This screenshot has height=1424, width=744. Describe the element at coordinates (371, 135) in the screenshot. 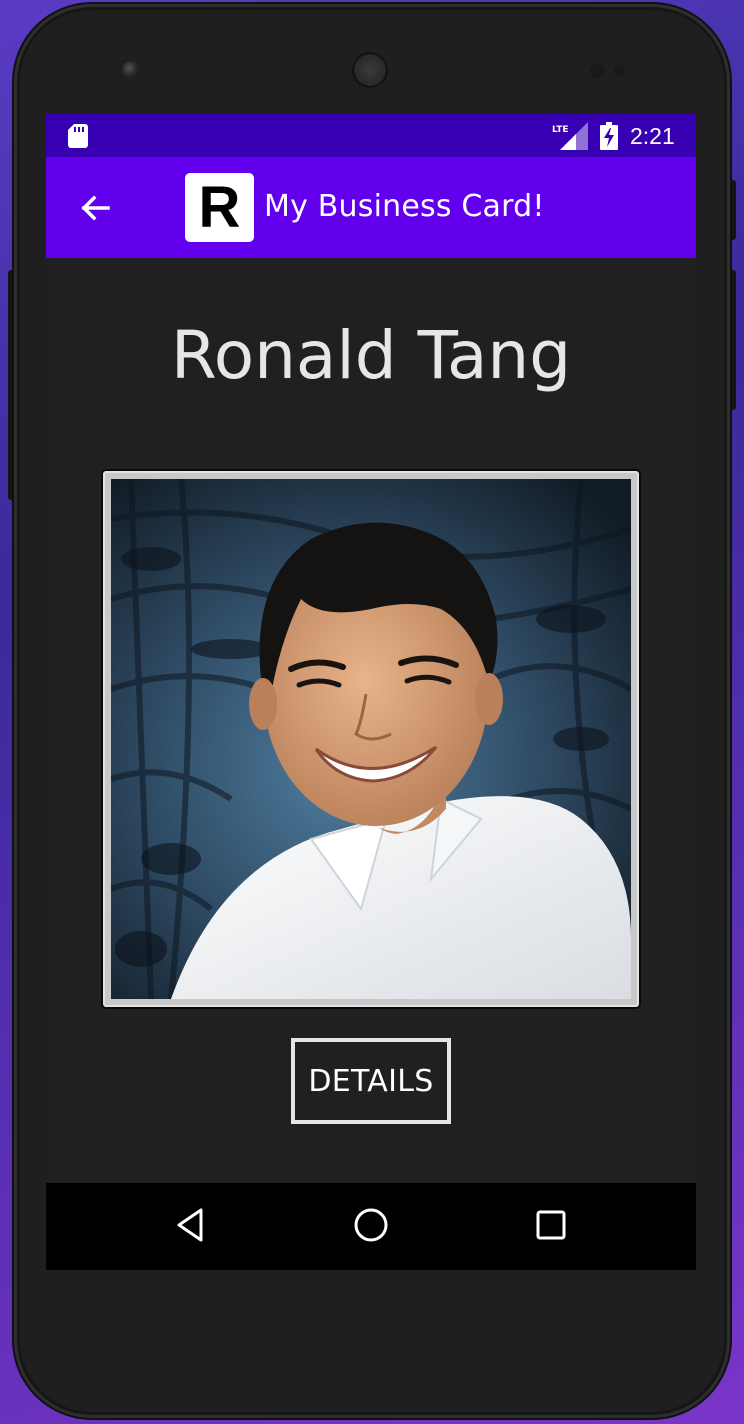

I see `status-bar: LTE 2:21` at that location.